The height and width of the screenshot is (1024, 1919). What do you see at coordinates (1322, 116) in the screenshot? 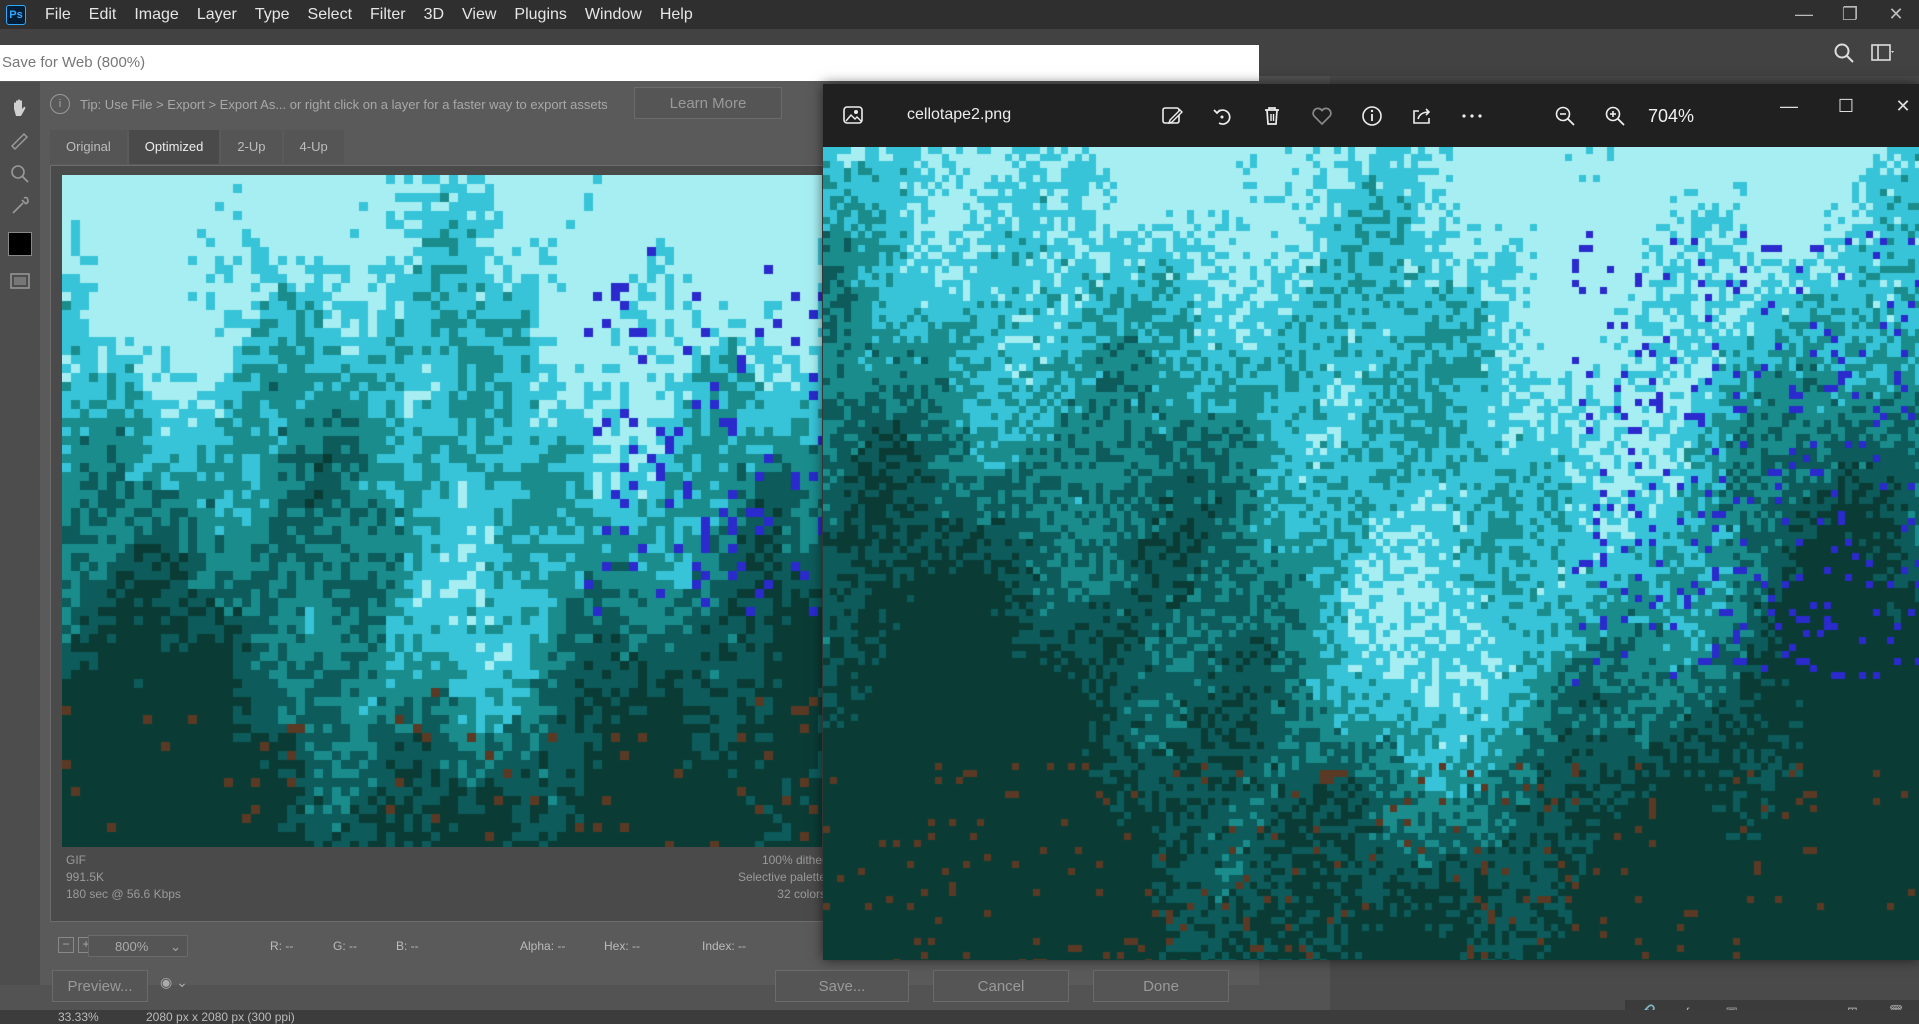
I see `favorite-icon` at bounding box center [1322, 116].